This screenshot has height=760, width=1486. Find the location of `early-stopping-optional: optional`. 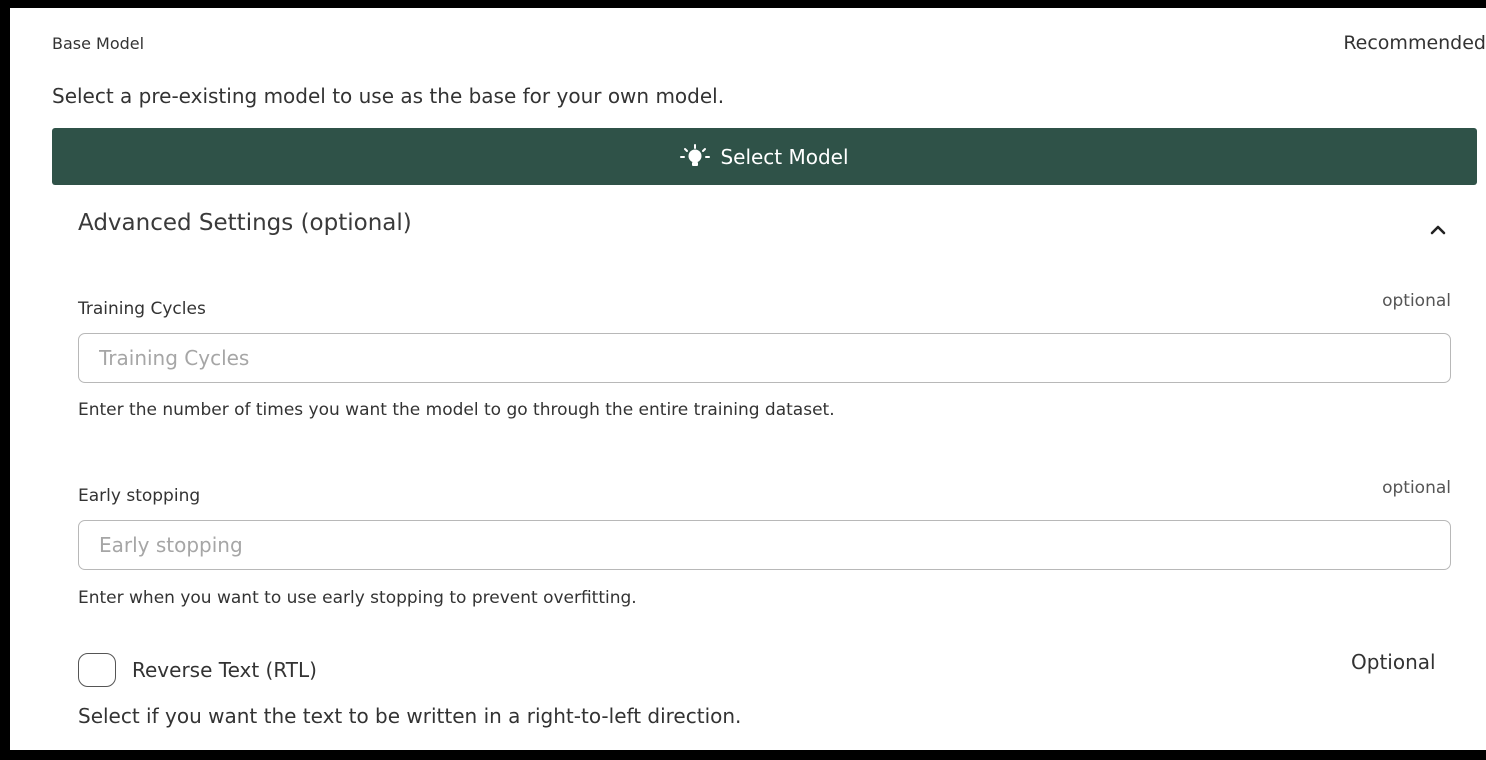

early-stopping-optional: optional is located at coordinates (1416, 488).